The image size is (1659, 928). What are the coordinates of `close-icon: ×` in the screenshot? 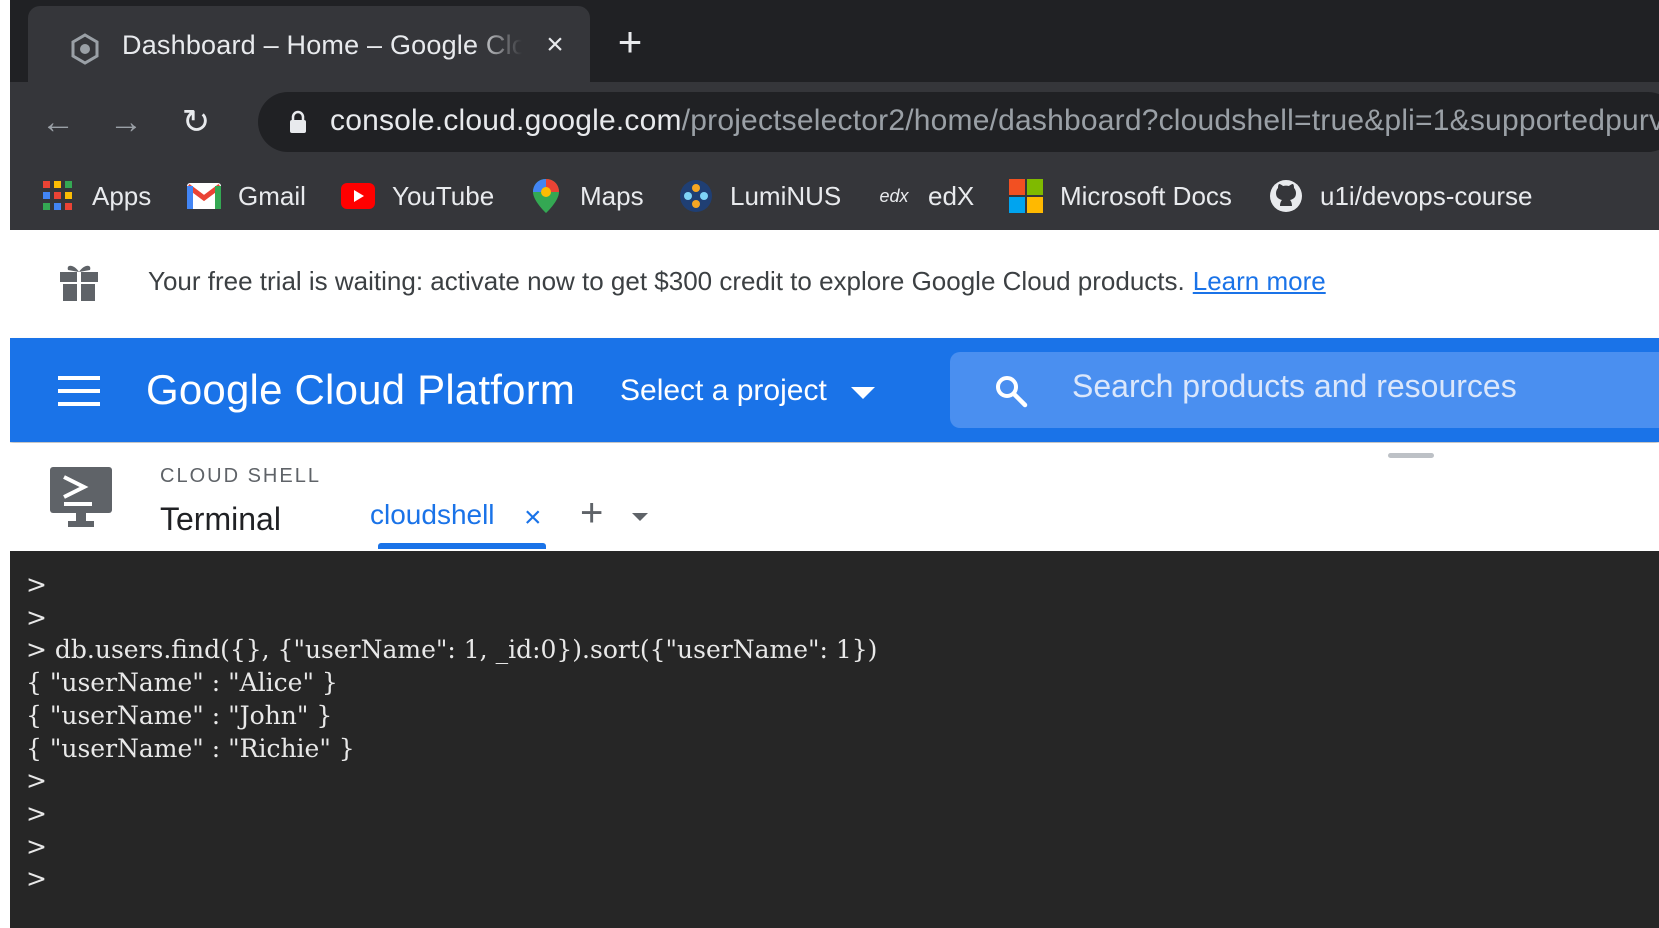 It's located at (533, 518).